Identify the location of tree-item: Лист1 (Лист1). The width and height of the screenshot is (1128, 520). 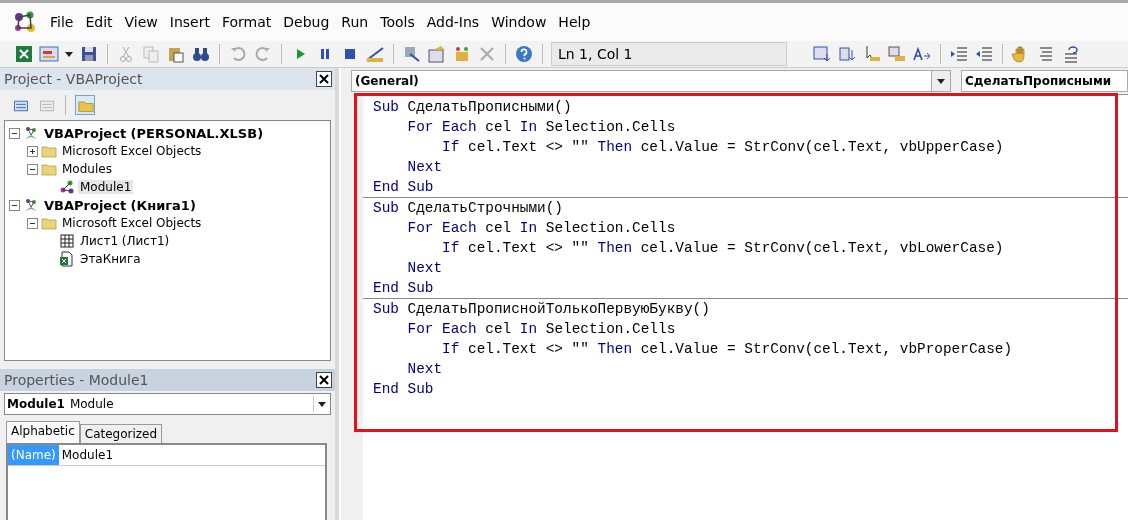
(125, 241).